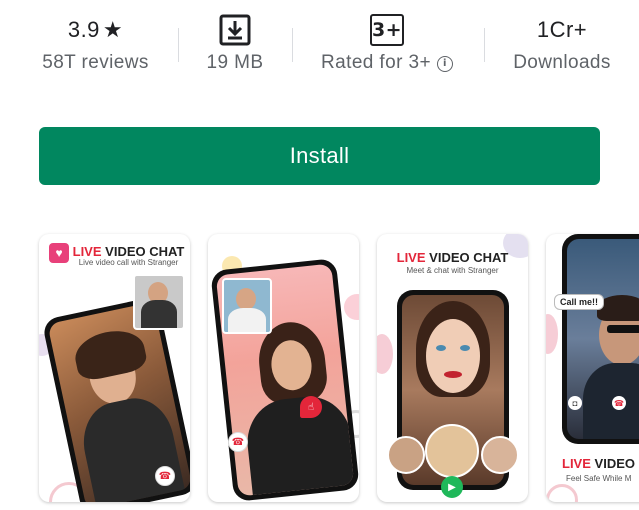  Describe the element at coordinates (452, 451) in the screenshot. I see `avatar-center` at that location.